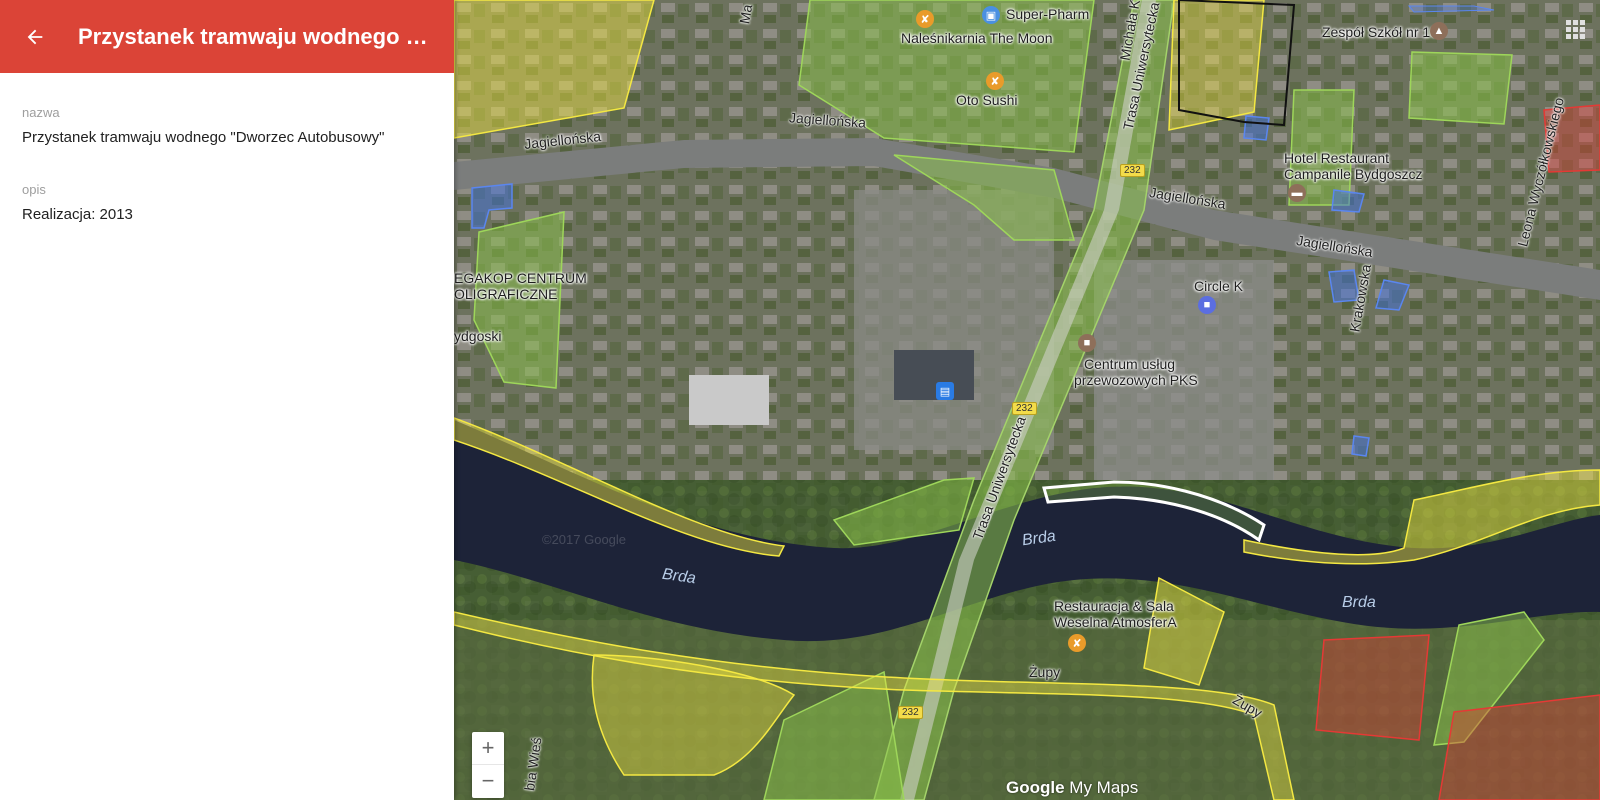 The width and height of the screenshot is (1600, 800). What do you see at coordinates (1353, 174) in the screenshot?
I see `place-label: Campanile Bydgoszcz` at bounding box center [1353, 174].